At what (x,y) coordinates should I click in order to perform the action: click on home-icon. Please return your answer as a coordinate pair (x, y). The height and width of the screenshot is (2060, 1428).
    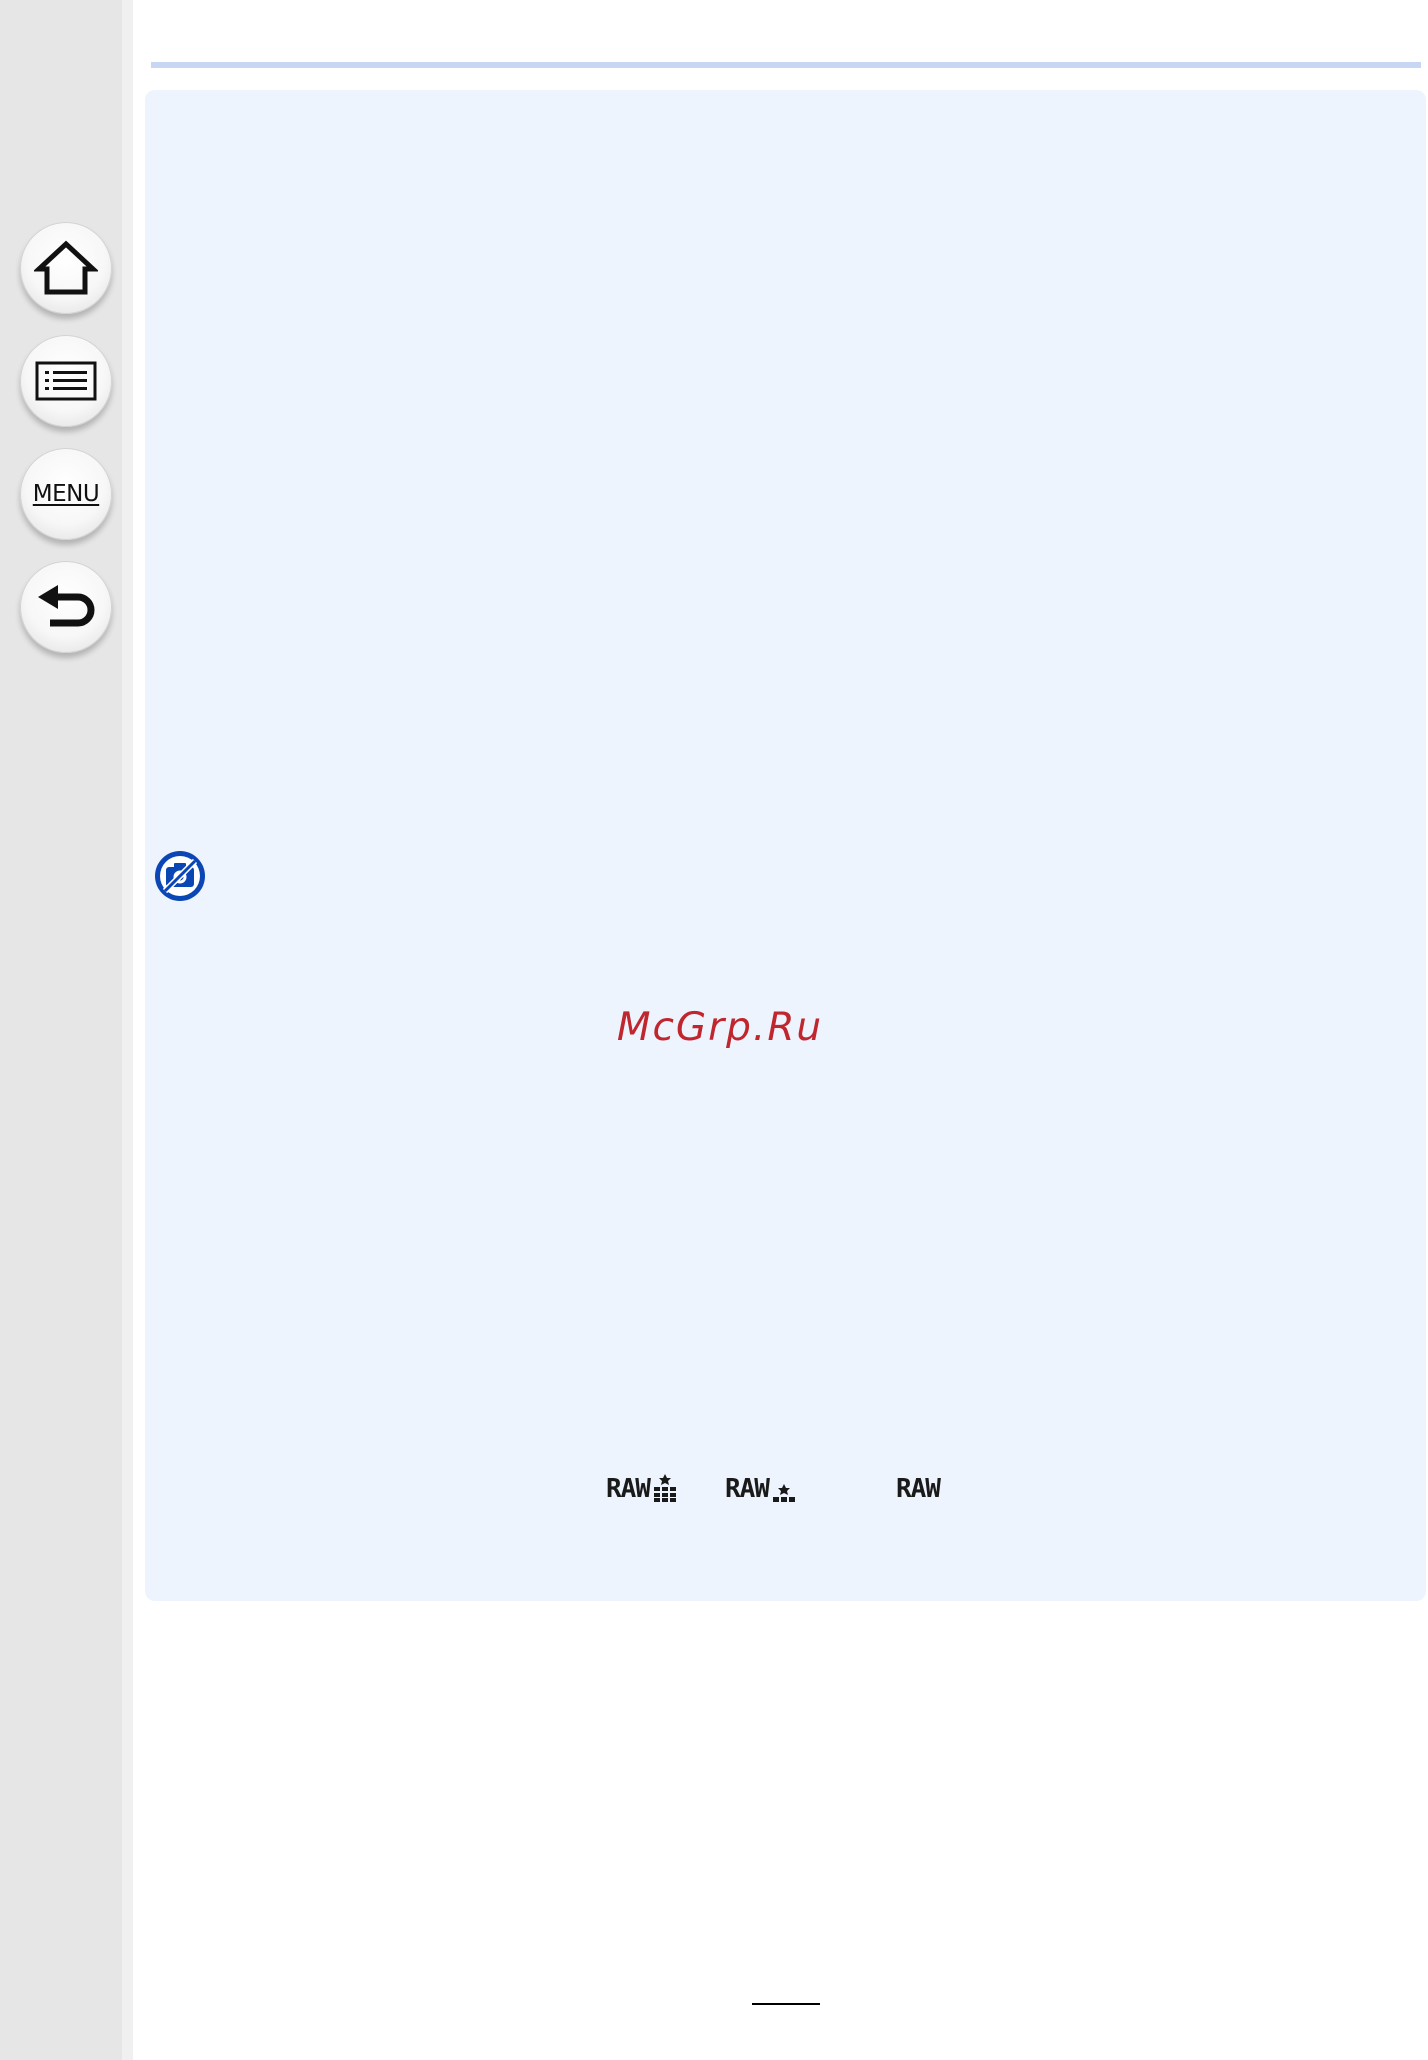
    Looking at the image, I should click on (66, 267).